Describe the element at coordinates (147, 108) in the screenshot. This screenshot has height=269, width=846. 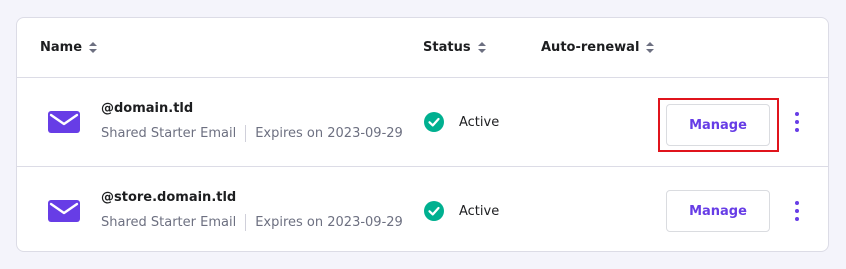
I see `domain-name: @domain.tld` at that location.